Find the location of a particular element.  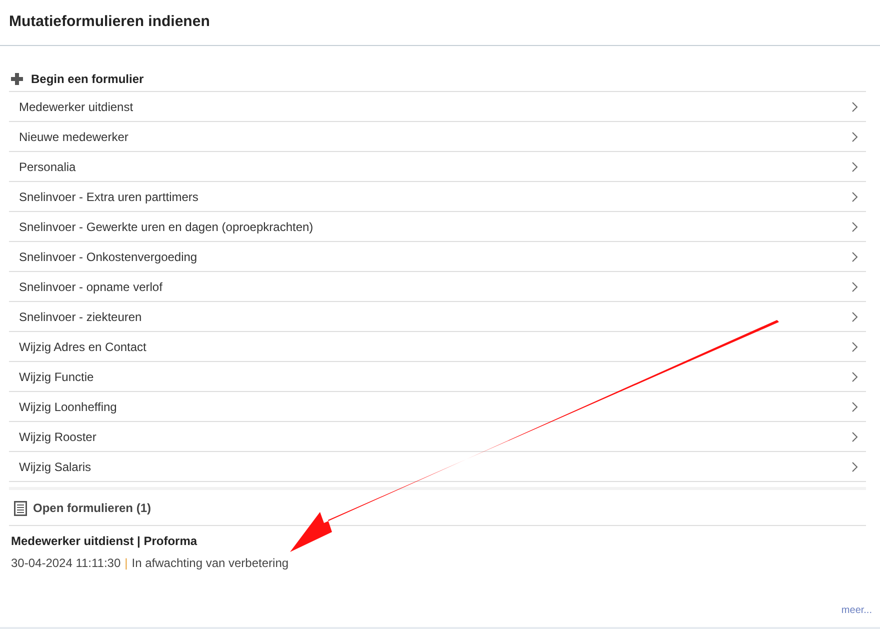

form-list-item: Wijzig Rooster is located at coordinates (437, 437).